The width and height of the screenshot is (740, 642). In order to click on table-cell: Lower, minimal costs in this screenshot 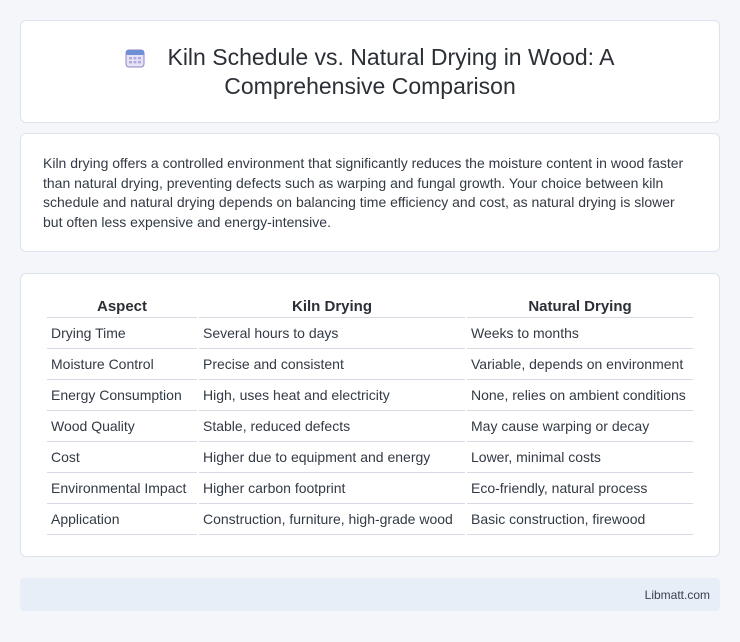, I will do `click(580, 457)`.